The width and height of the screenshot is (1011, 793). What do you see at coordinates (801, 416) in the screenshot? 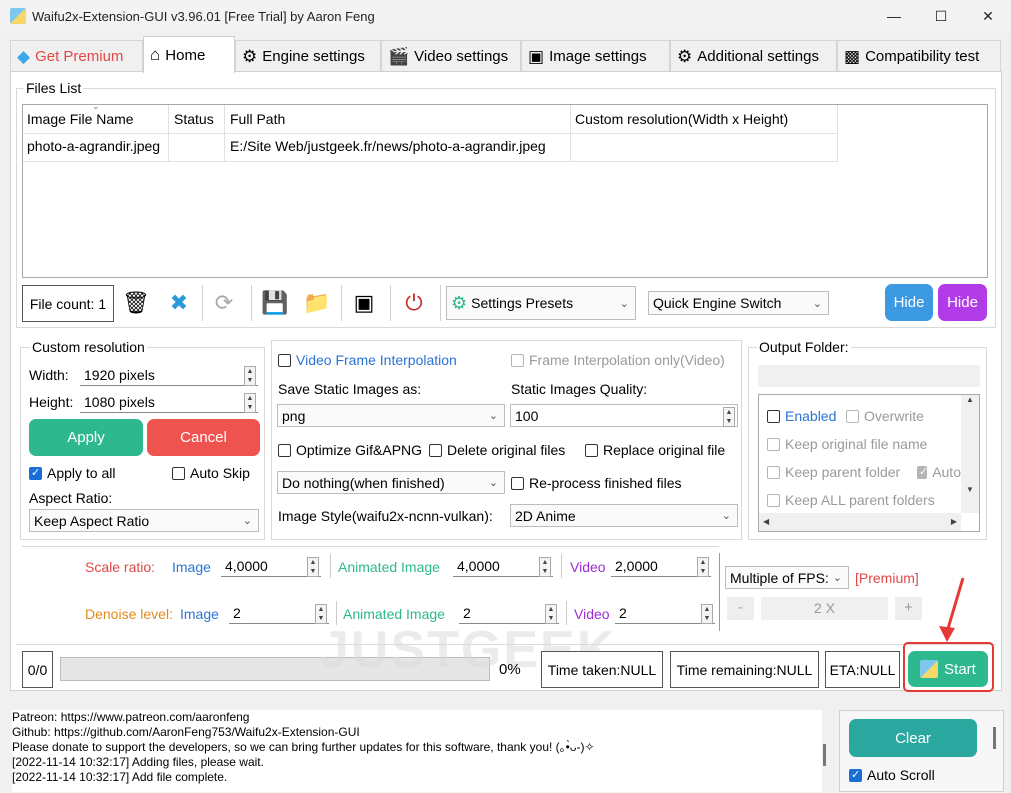
I see `output-enabled-checkbox: Enabled` at bounding box center [801, 416].